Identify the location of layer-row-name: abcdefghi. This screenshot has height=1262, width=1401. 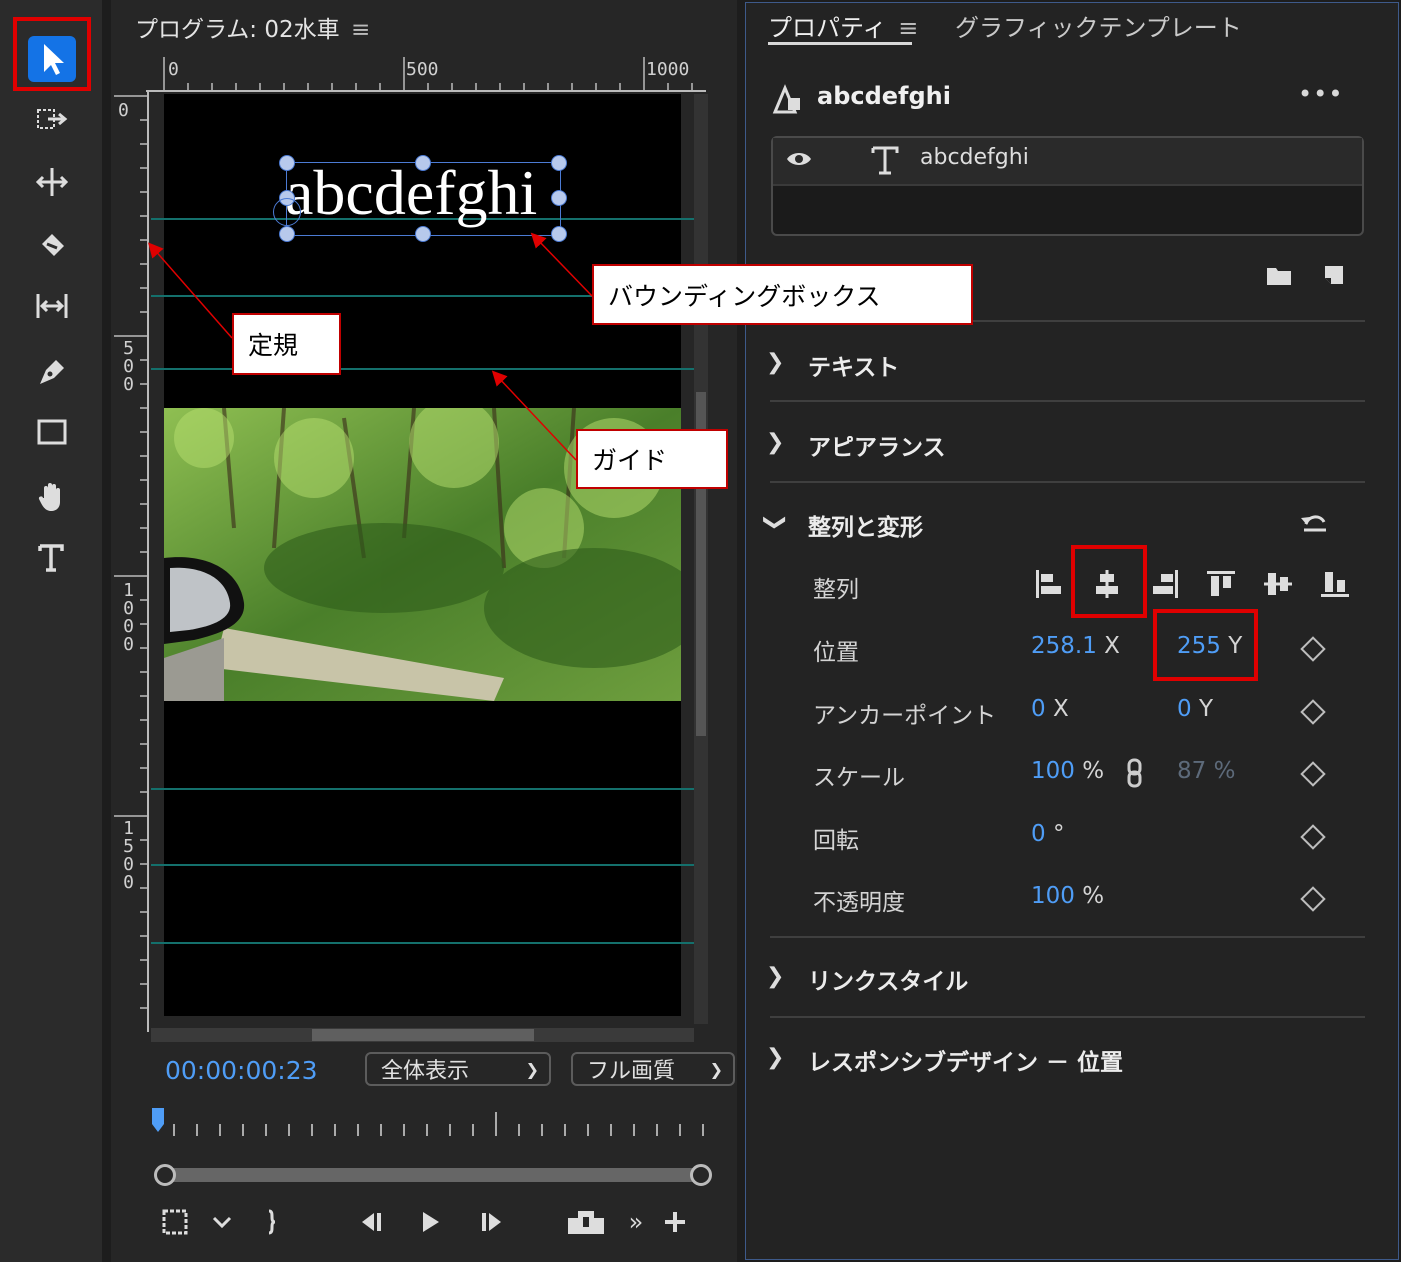
(974, 157).